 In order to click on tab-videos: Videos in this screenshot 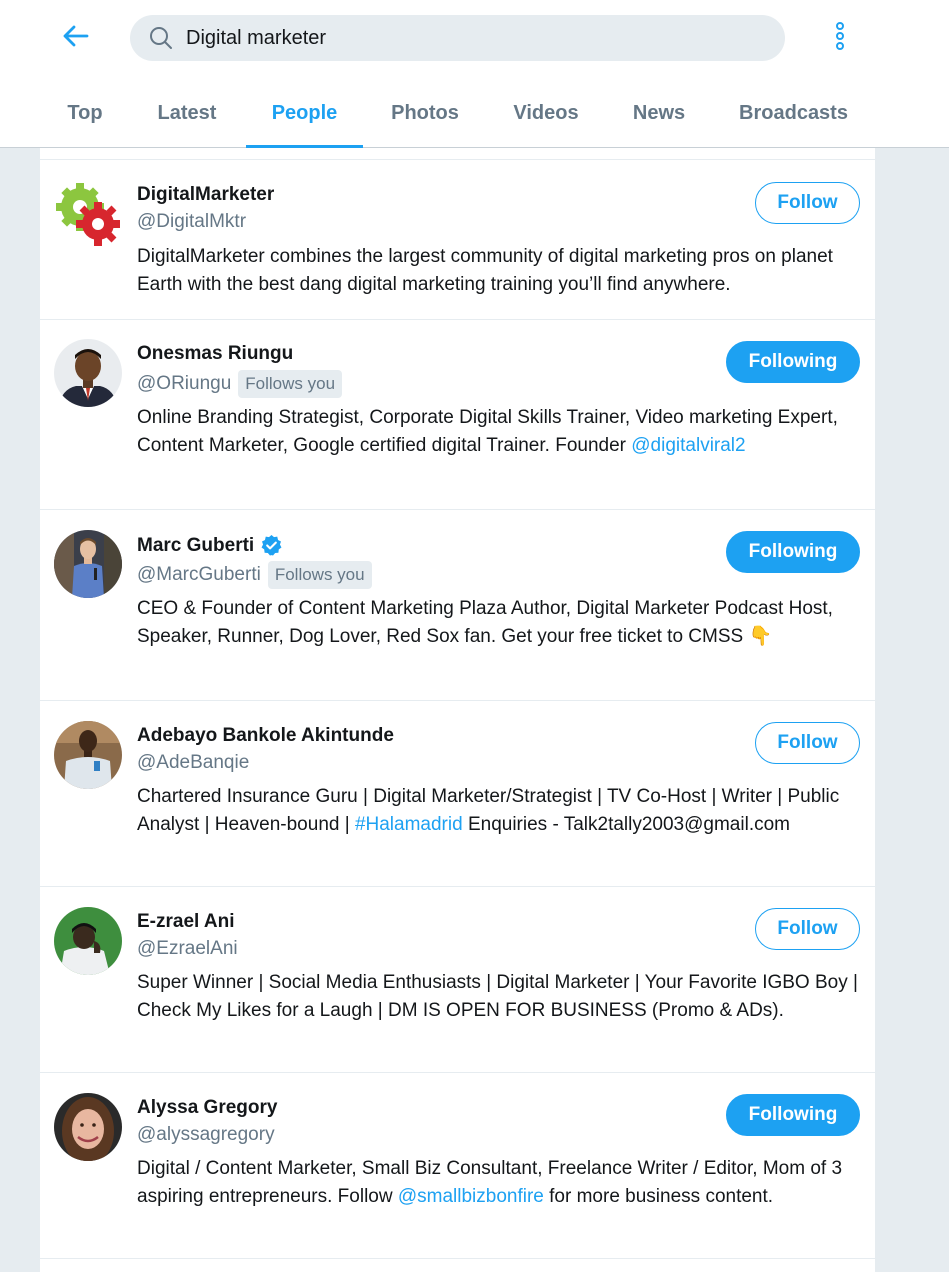, I will do `click(546, 113)`.